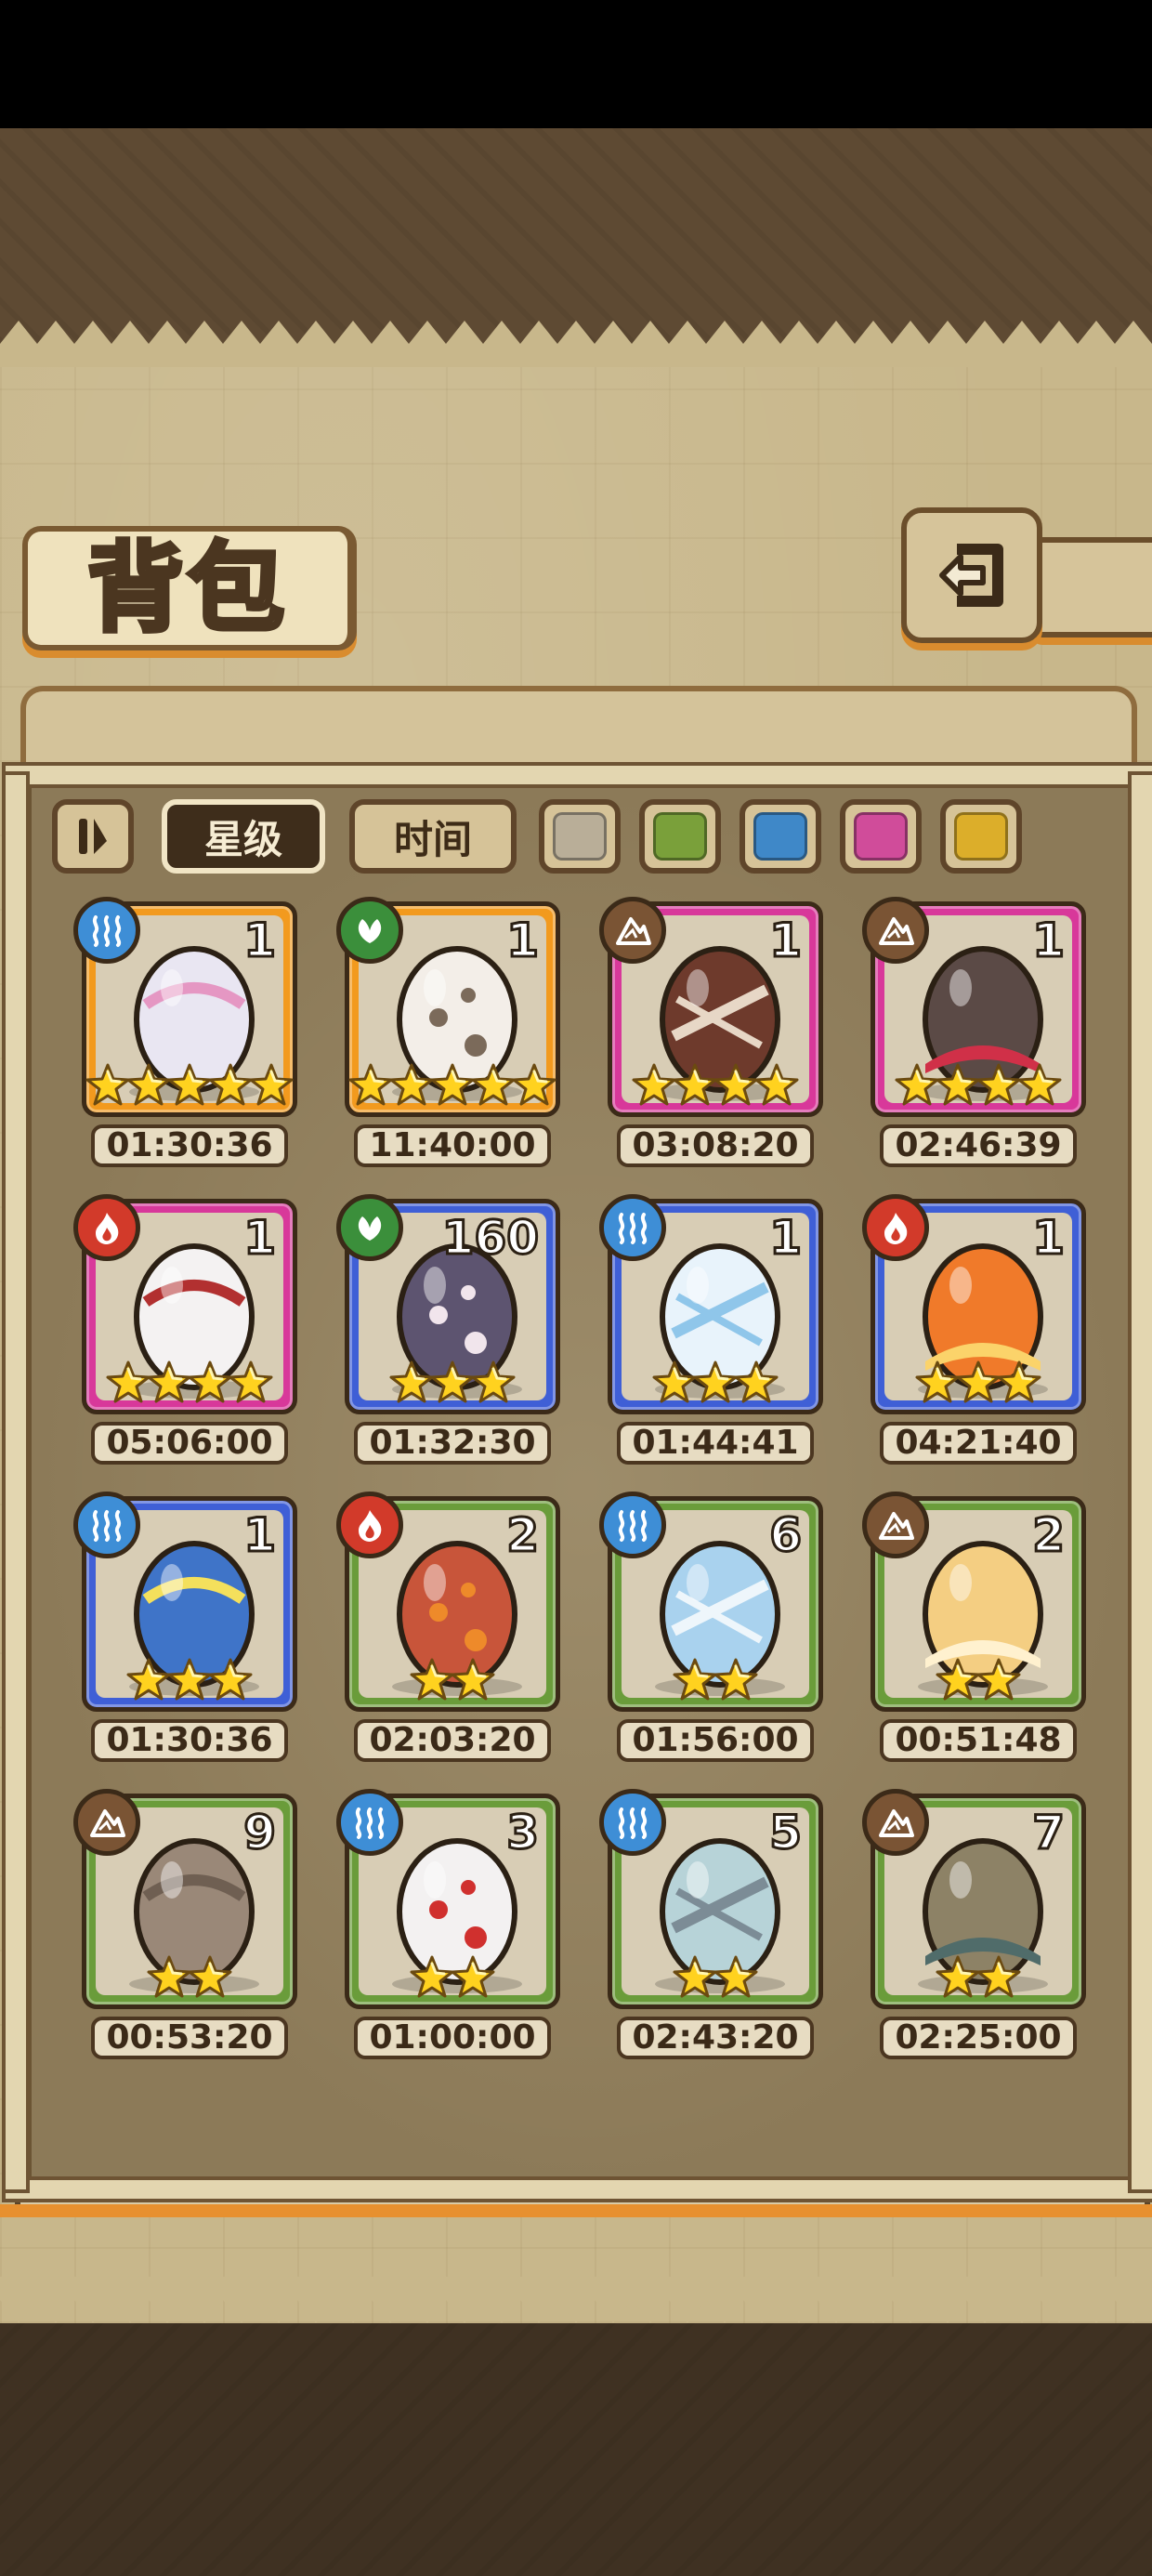 This screenshot has width=1152, height=2576. I want to click on filter-green, so click(680, 836).